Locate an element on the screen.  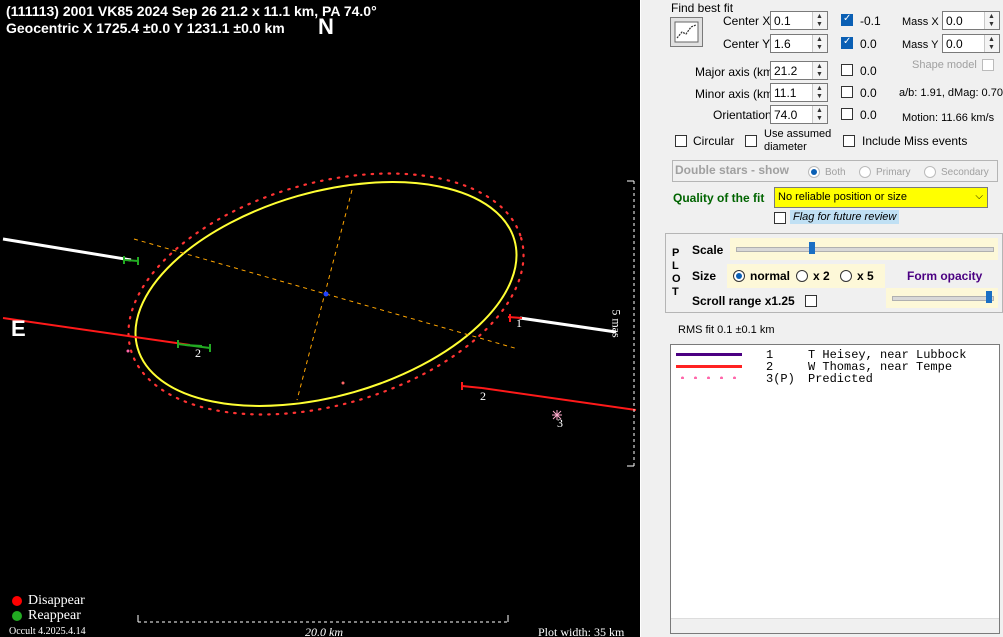
scale-slider-thumb is located at coordinates (811, 248).